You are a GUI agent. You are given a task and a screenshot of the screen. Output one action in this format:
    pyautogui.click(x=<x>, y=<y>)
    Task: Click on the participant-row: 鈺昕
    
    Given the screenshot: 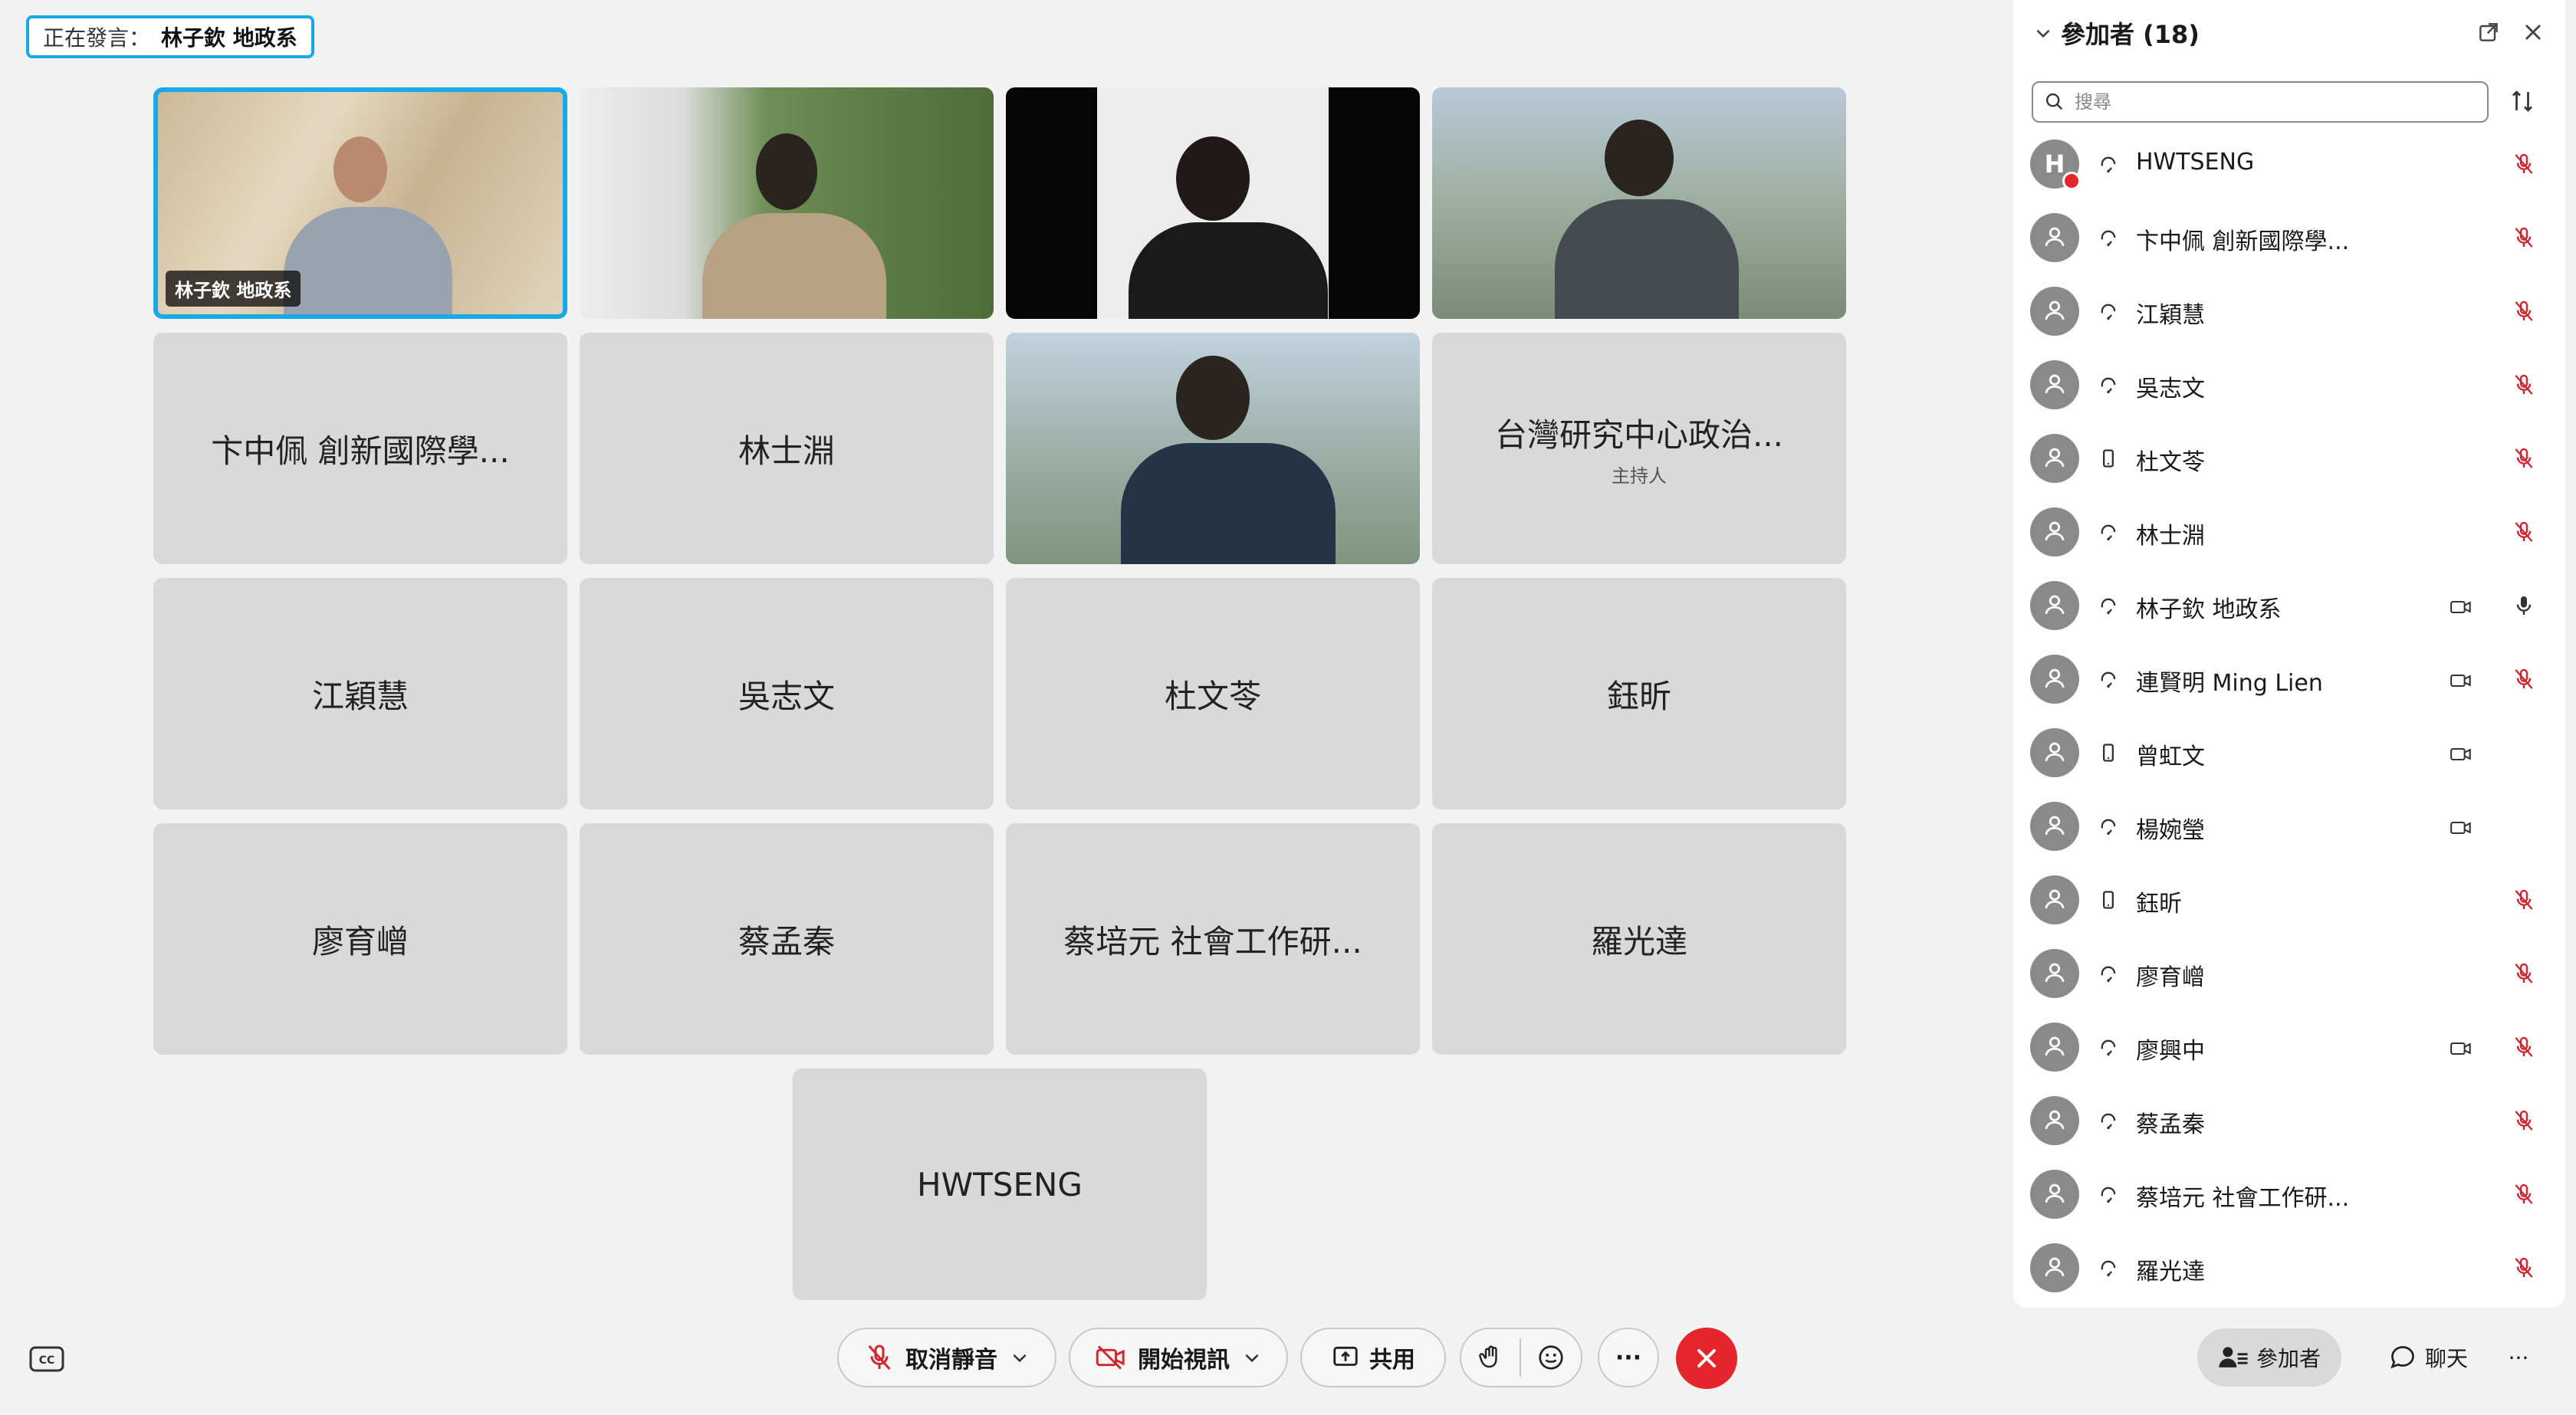 What is the action you would take?
    pyautogui.click(x=2289, y=901)
    